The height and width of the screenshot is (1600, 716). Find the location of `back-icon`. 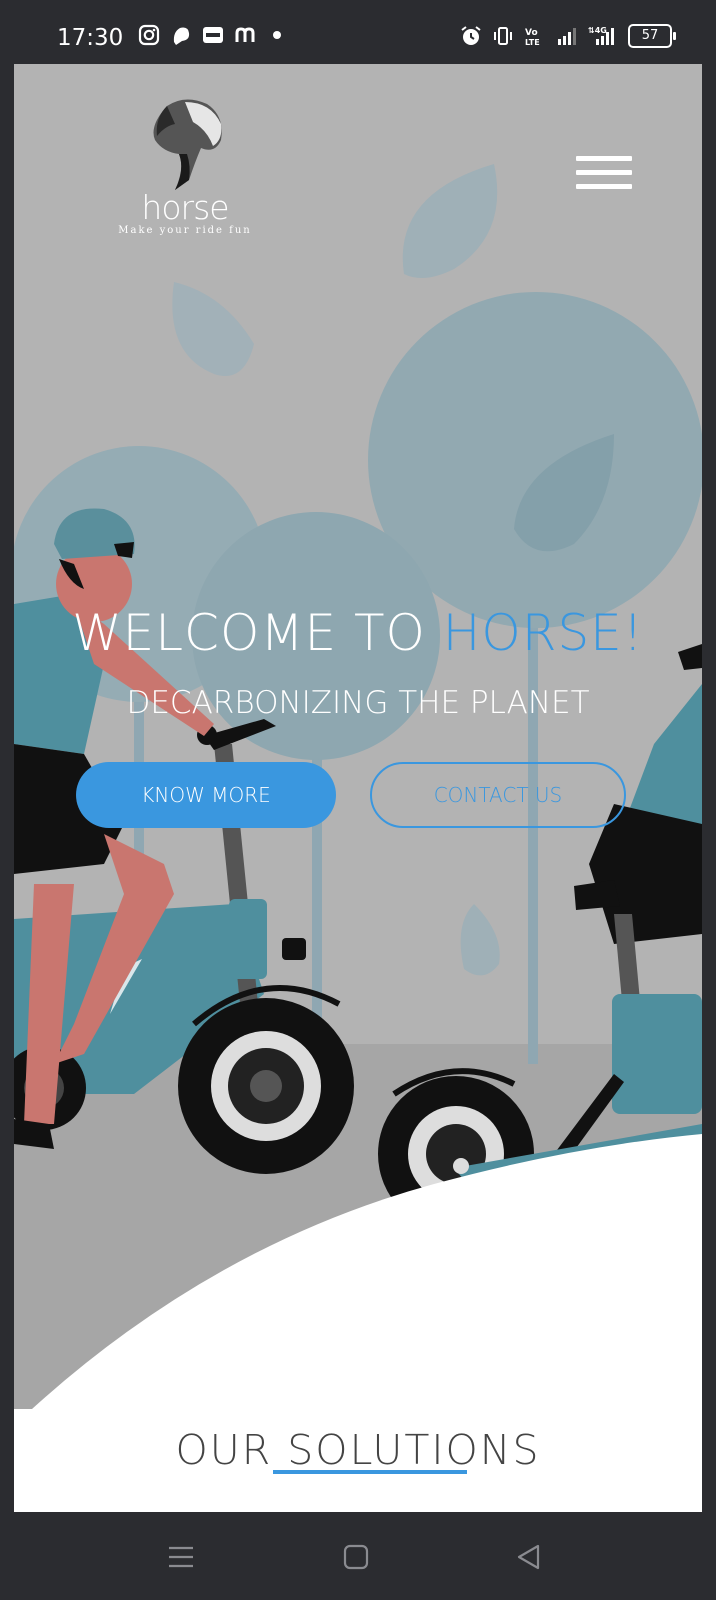

back-icon is located at coordinates (529, 1557).